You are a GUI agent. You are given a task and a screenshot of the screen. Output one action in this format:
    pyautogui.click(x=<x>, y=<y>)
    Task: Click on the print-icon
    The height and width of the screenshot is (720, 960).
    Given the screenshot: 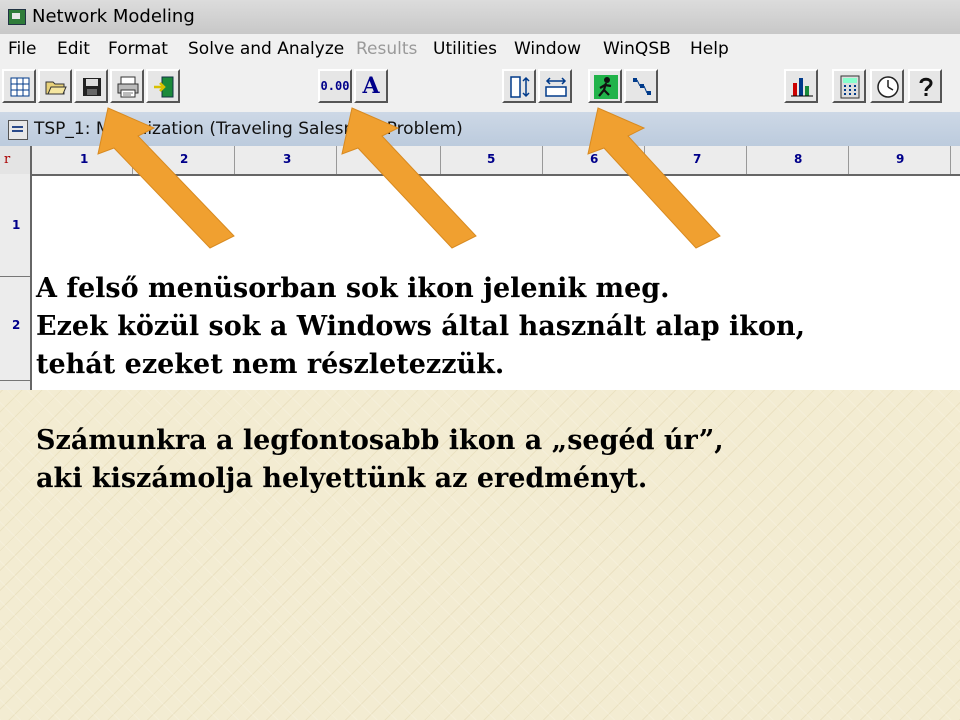 What is the action you would take?
    pyautogui.click(x=128, y=87)
    